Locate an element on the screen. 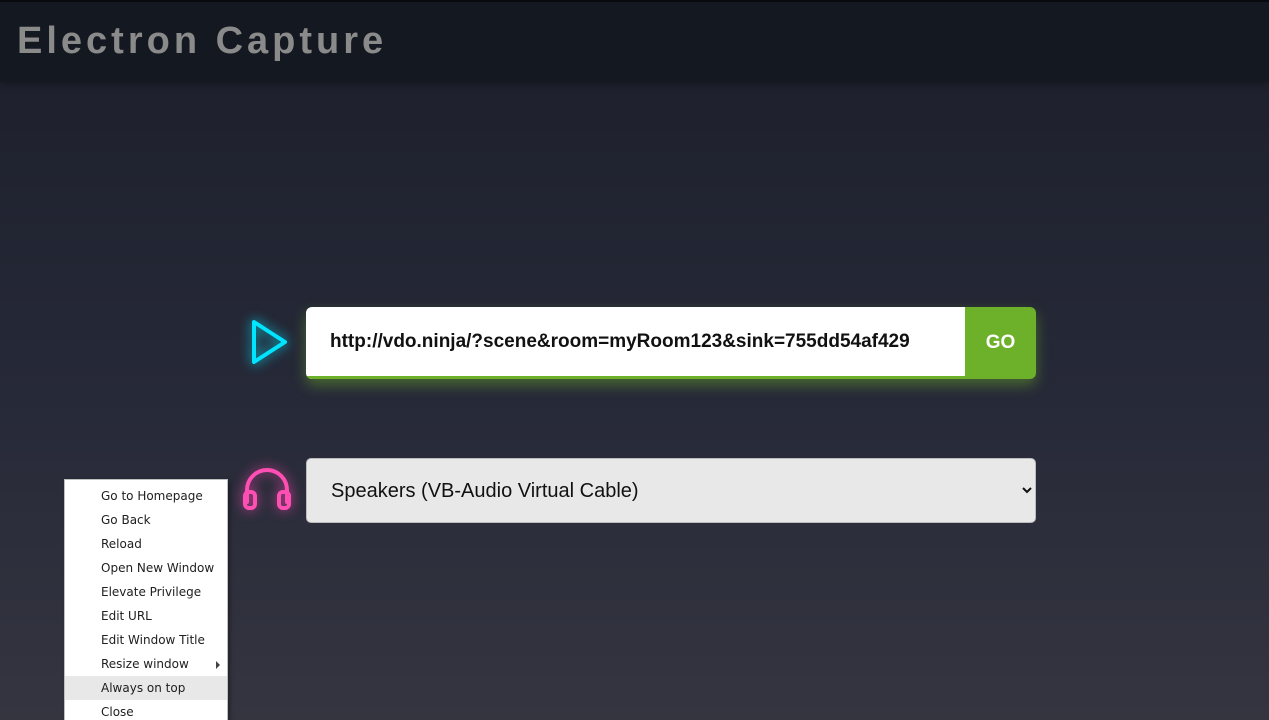 This screenshot has width=1269, height=720. menu-item-edit-url: Edit URL is located at coordinates (146, 616).